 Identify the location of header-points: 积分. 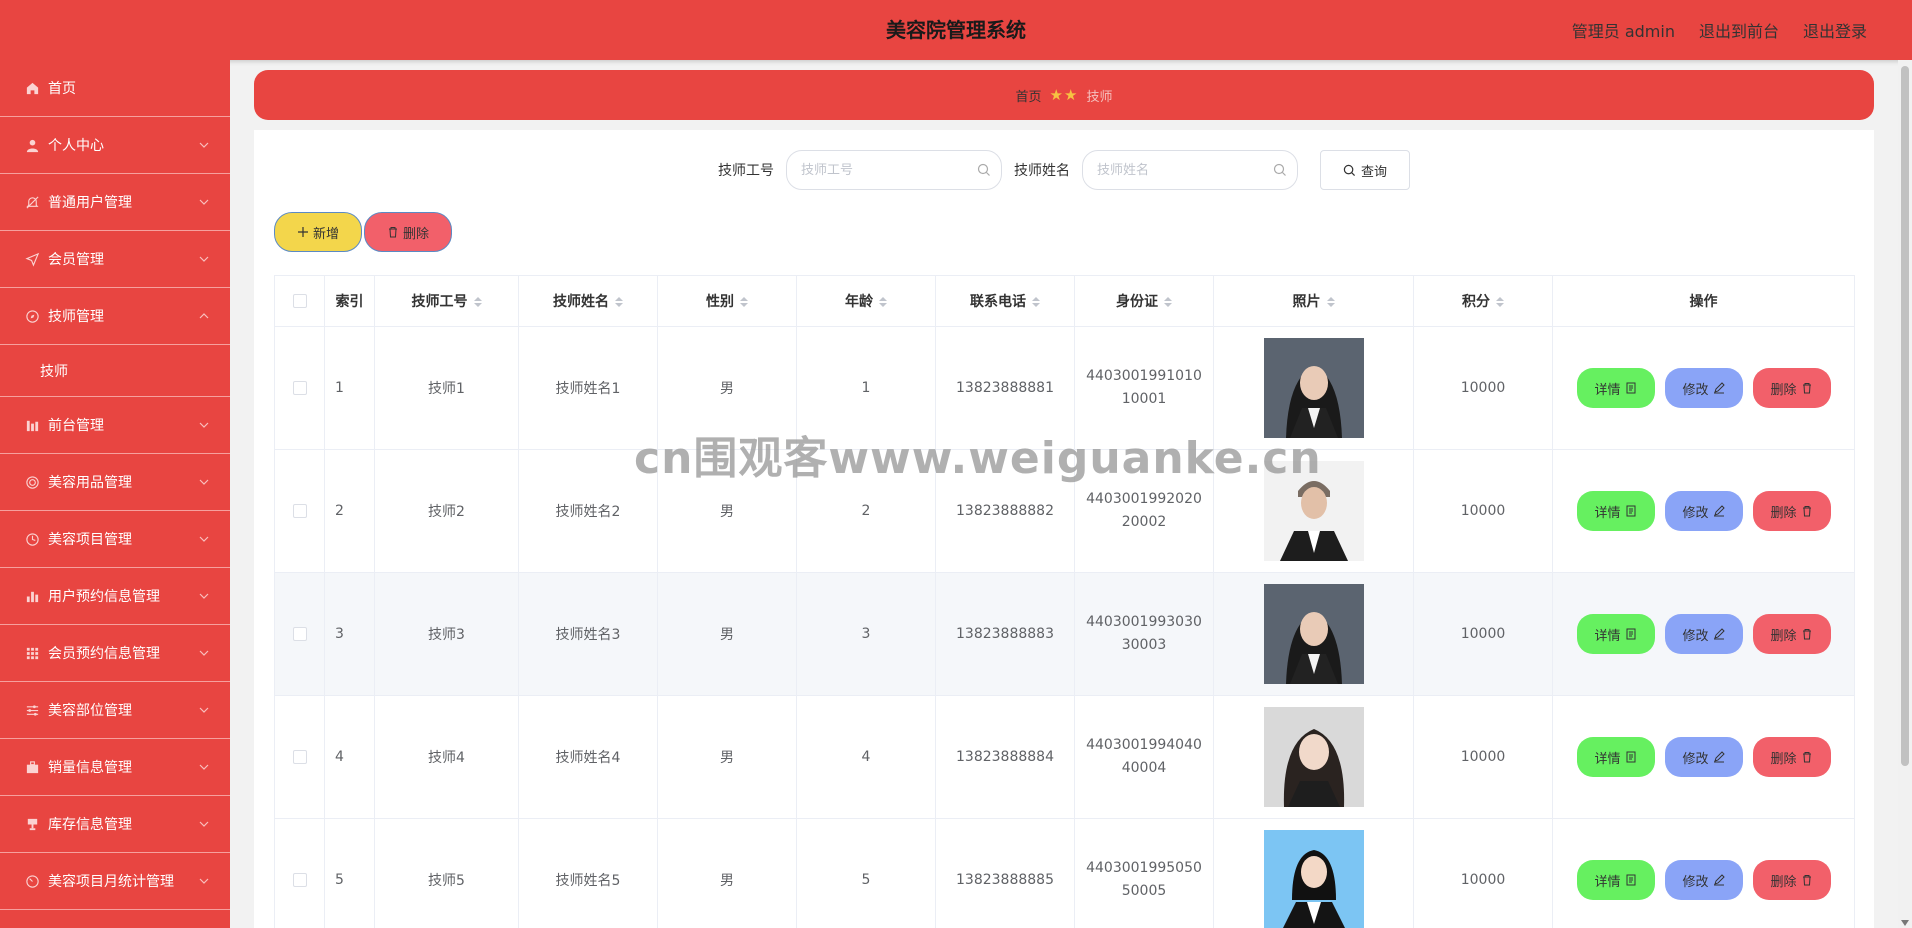
(1483, 301).